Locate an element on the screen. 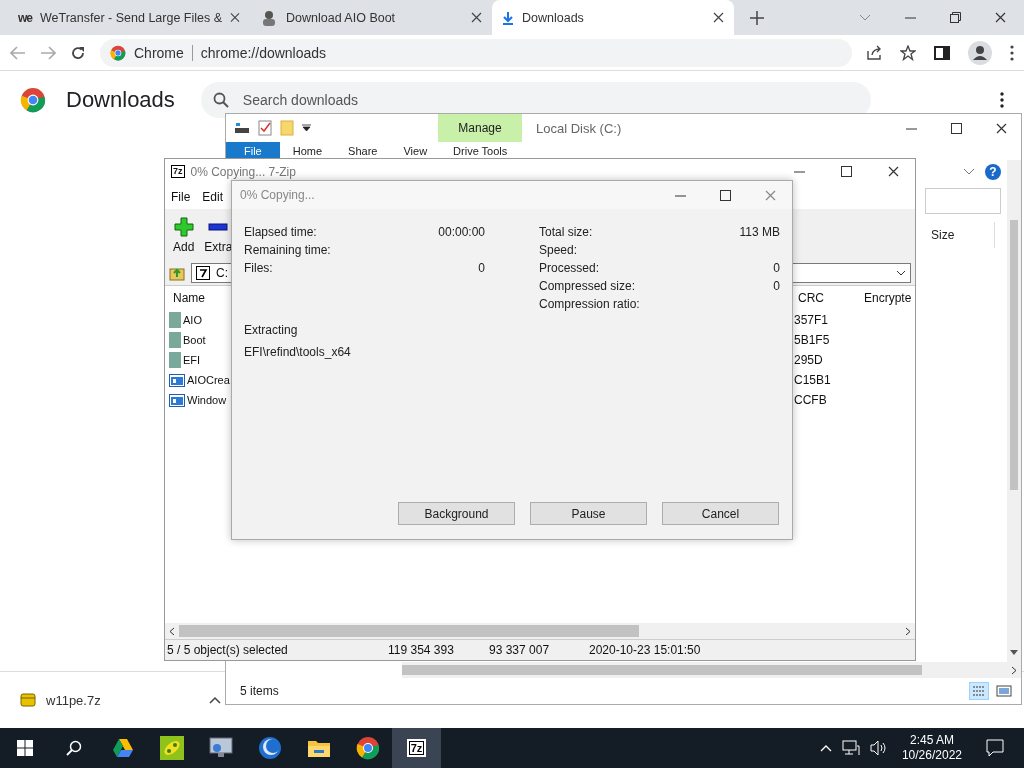 The image size is (1024, 768). table-cell: 5B1F5 is located at coordinates (812, 340).